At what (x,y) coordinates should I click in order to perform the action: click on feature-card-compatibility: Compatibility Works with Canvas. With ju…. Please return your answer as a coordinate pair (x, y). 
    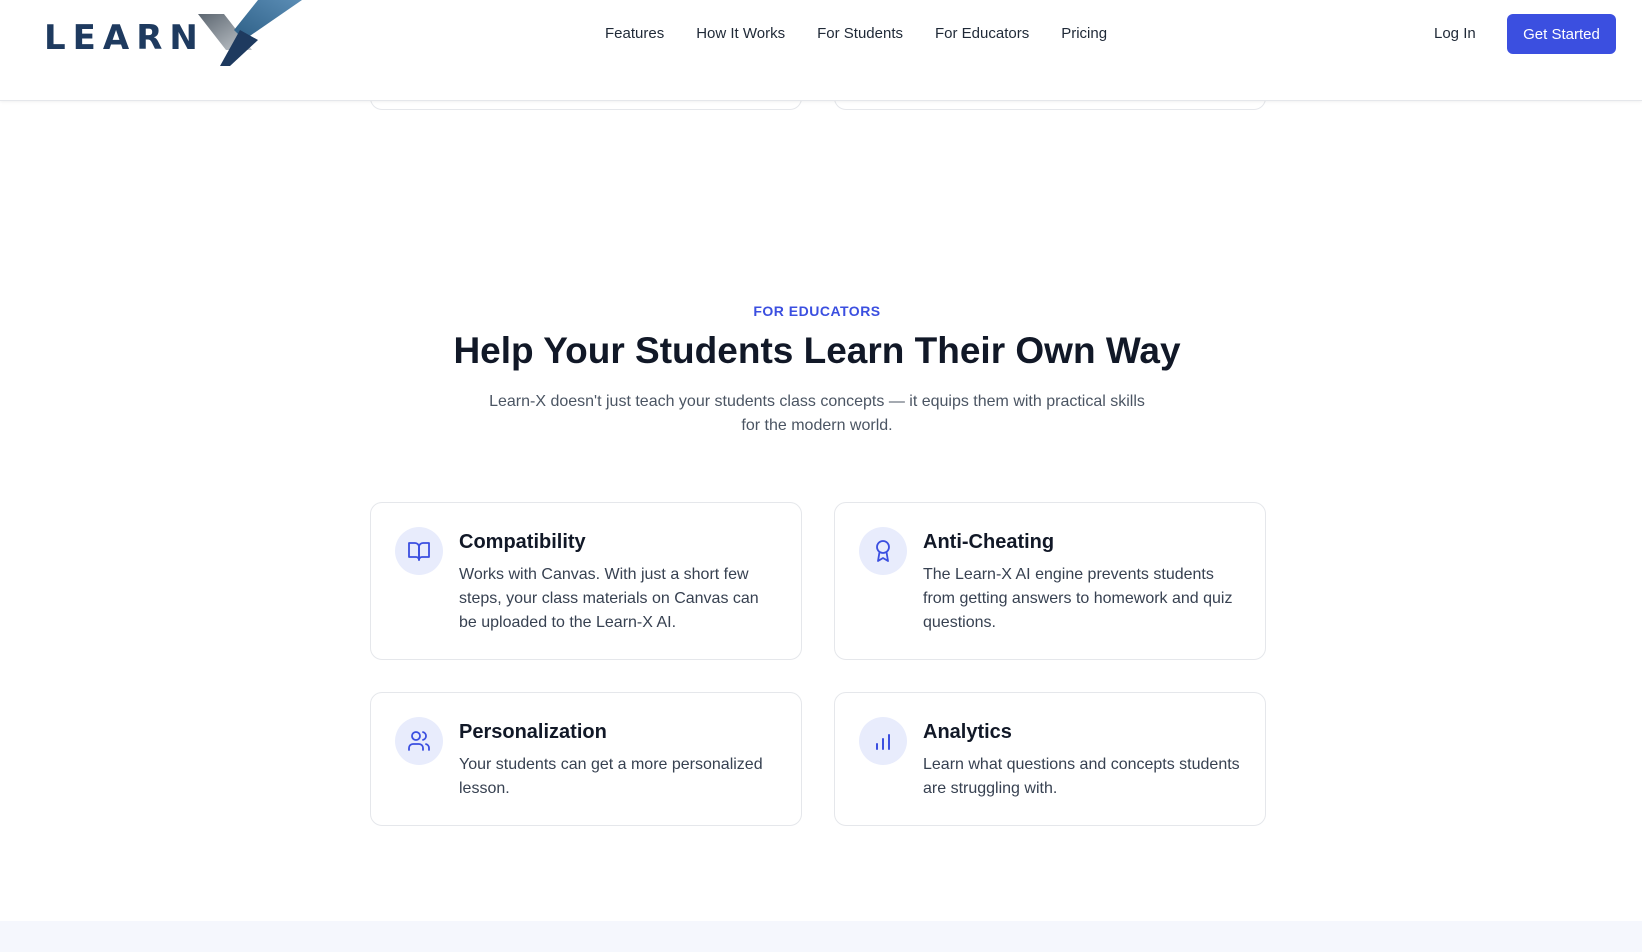
    Looking at the image, I should click on (586, 581).